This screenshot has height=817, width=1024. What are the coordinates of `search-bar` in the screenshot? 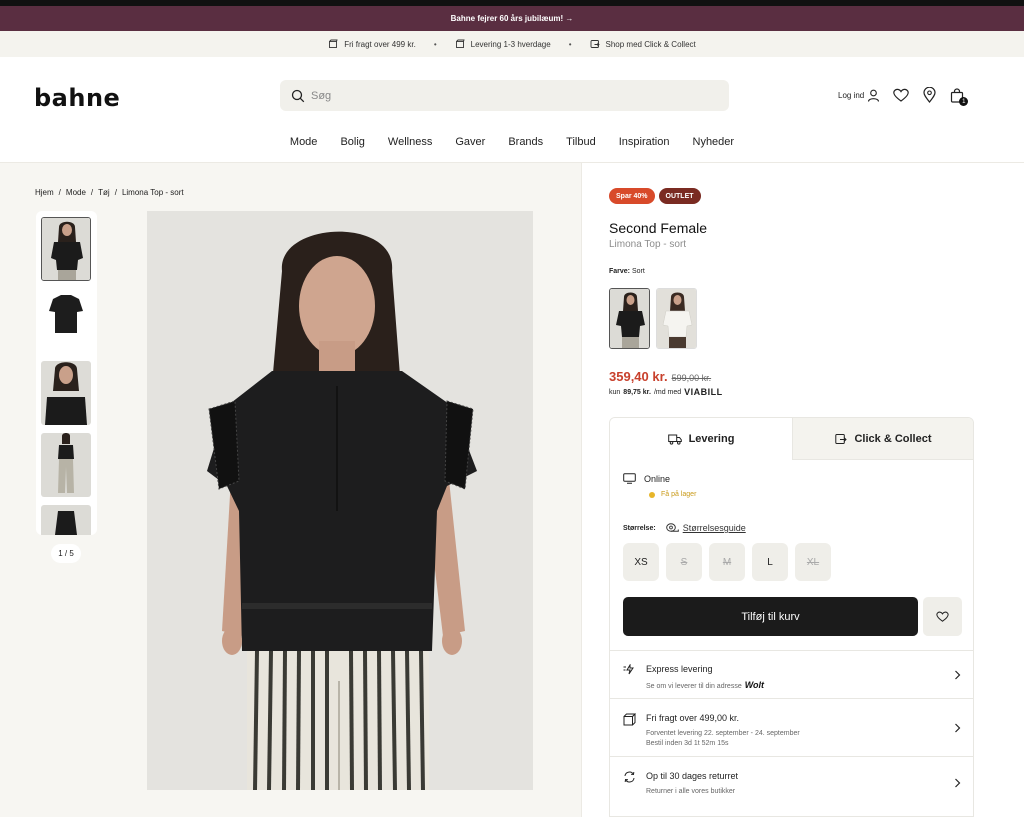 It's located at (504, 95).